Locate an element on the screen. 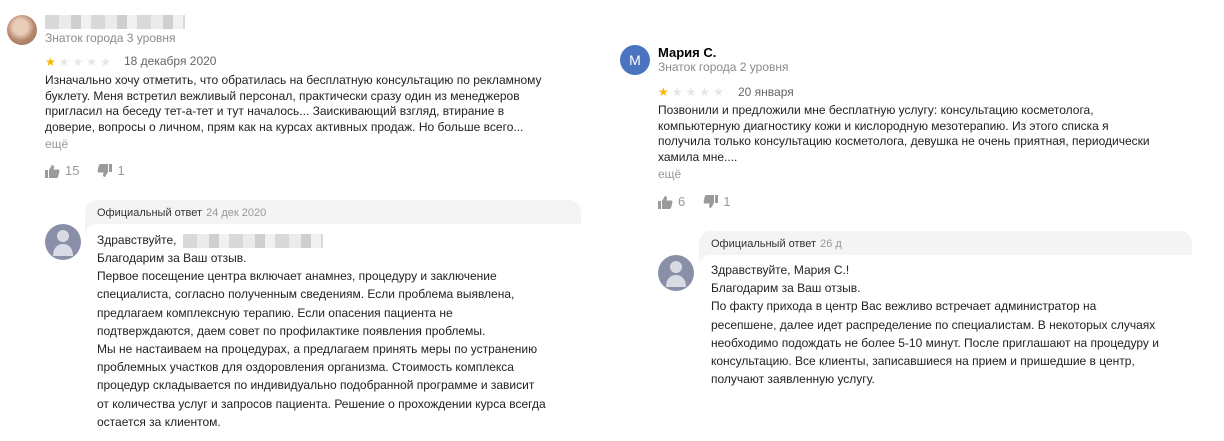 The width and height of the screenshot is (1224, 441). reply-date: 26 д is located at coordinates (831, 244).